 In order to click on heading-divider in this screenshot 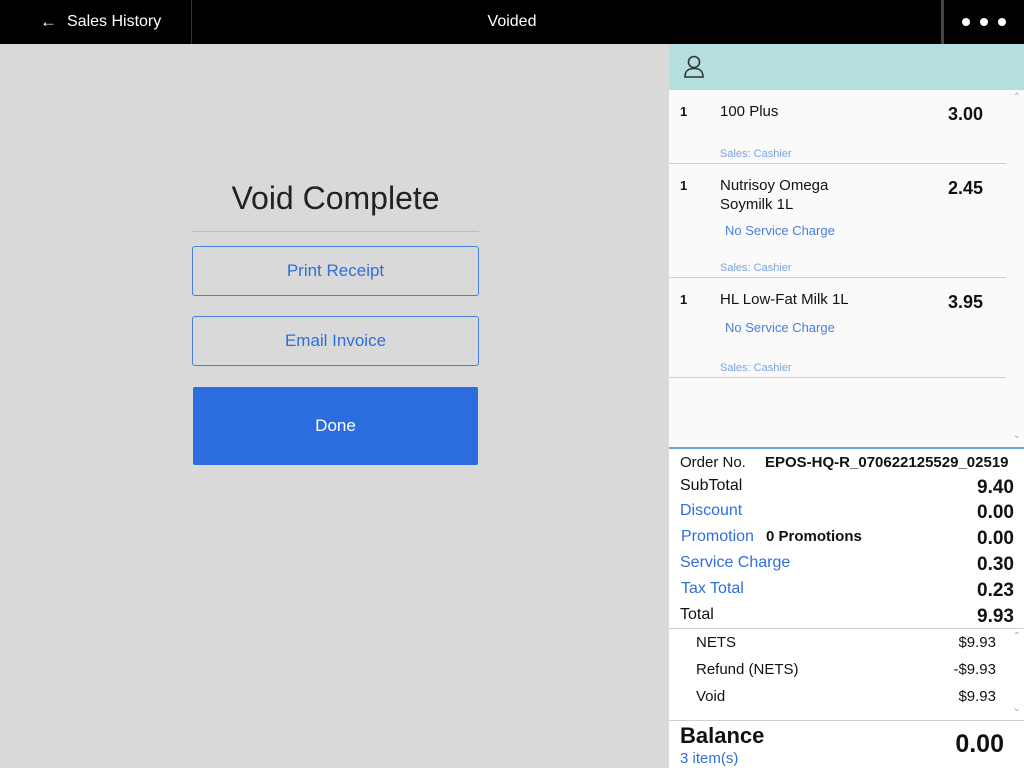, I will do `click(335, 231)`.